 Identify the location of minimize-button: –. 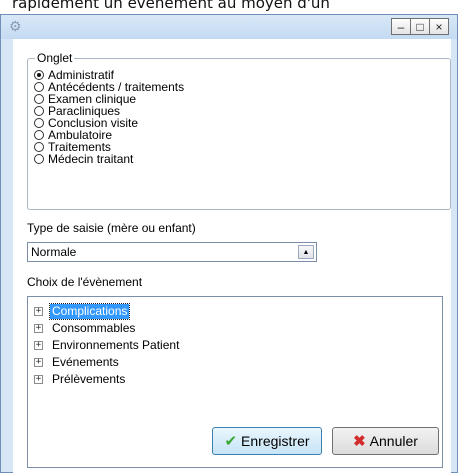
(401, 26).